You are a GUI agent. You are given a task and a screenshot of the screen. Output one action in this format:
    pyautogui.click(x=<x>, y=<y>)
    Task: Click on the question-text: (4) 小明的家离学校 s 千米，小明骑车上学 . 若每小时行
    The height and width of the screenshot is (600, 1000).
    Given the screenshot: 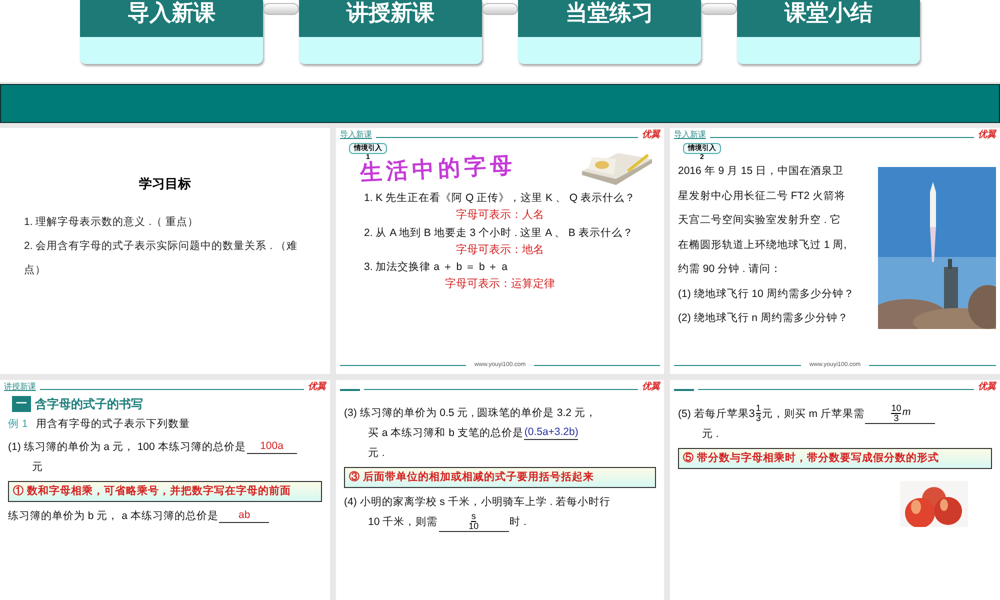 What is the action you would take?
    pyautogui.click(x=477, y=502)
    